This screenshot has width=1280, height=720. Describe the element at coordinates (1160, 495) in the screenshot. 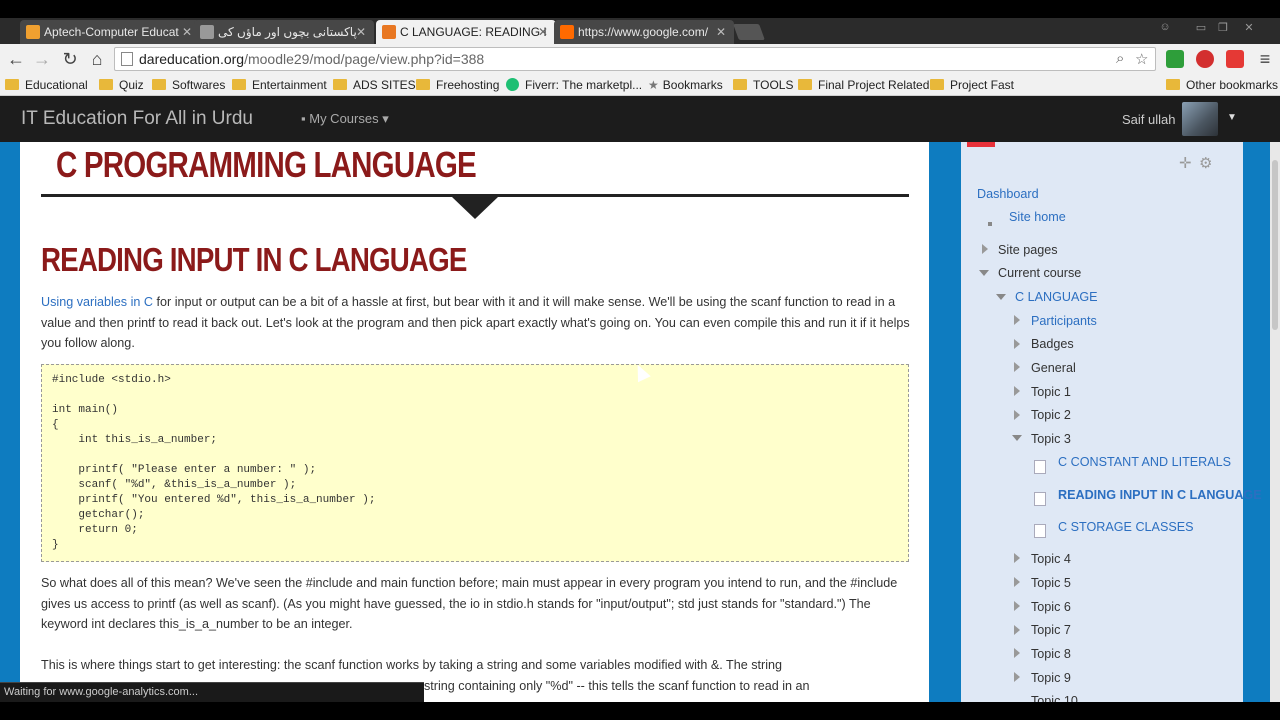

I see `nav-page-reading-input: READING INPUT IN C LANGUAGE` at that location.